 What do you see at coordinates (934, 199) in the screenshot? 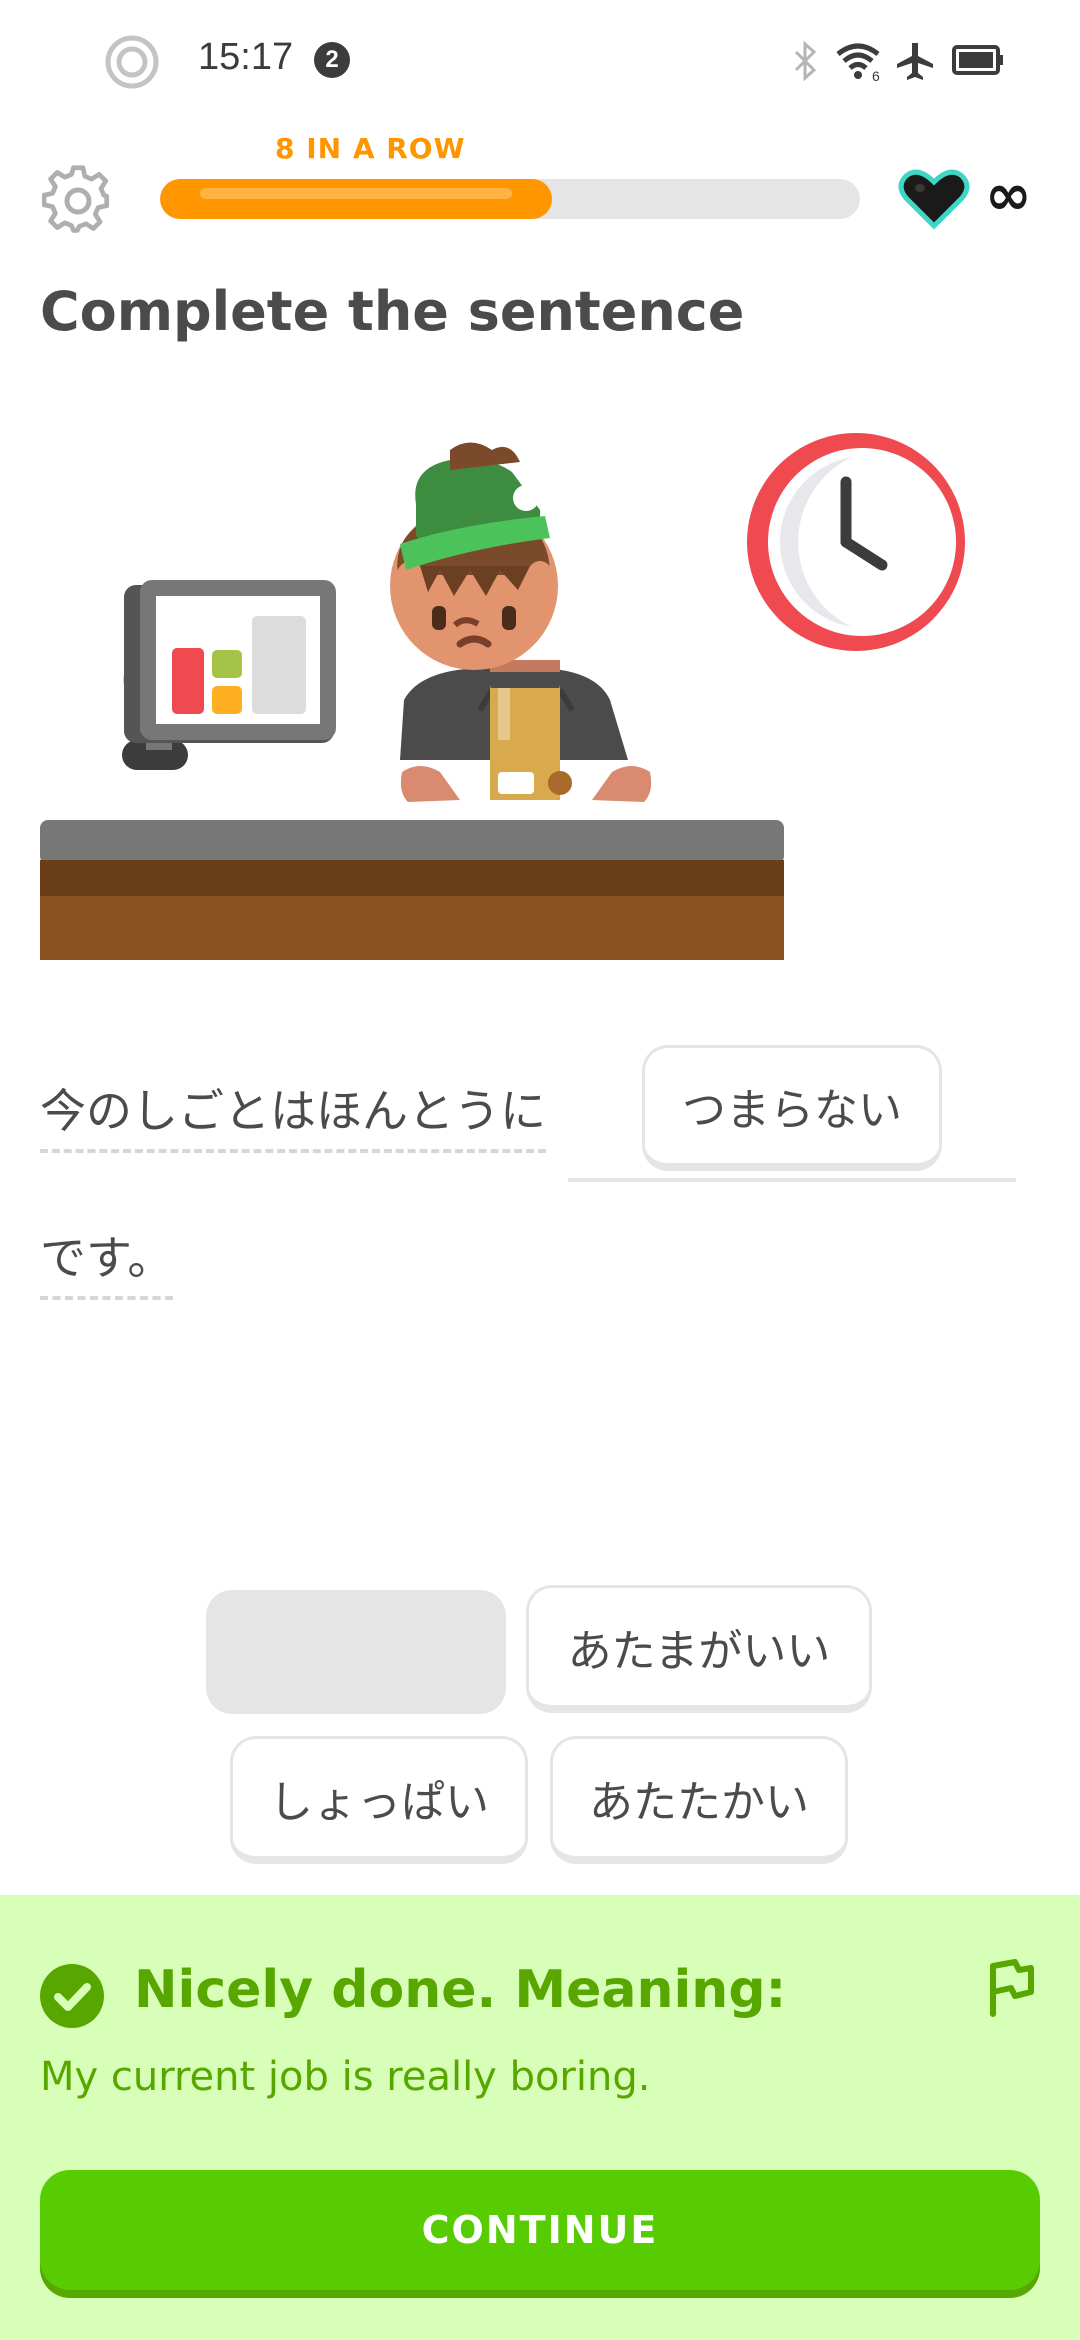
I see `heart-icon` at bounding box center [934, 199].